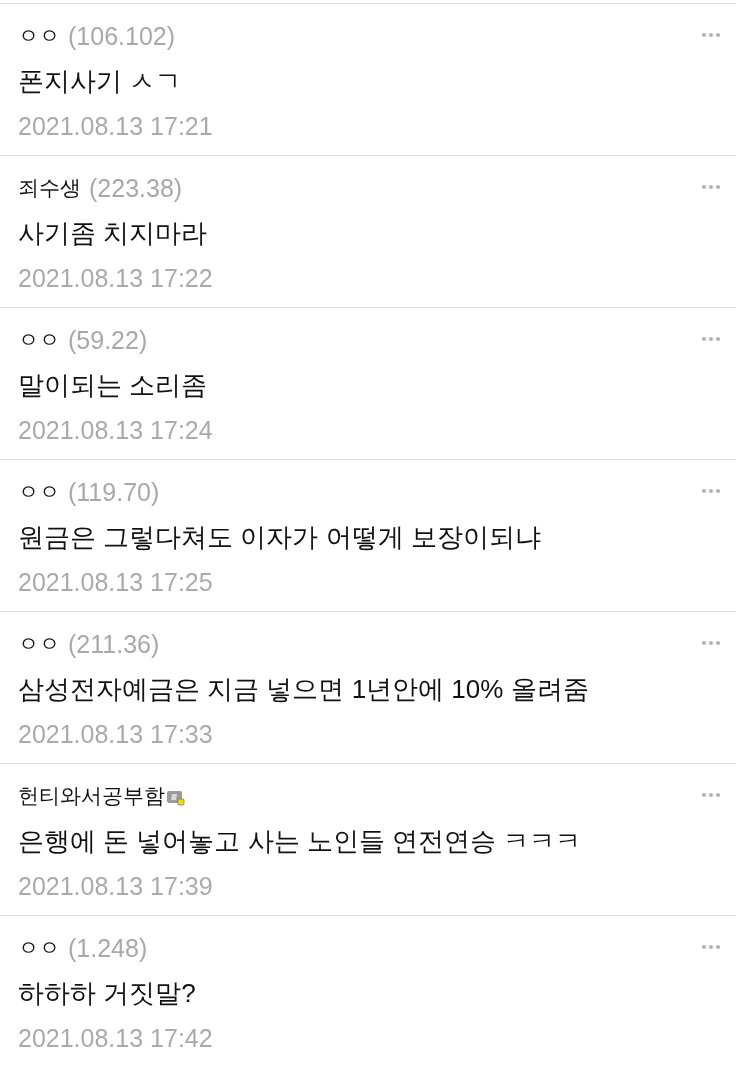 This screenshot has width=736, height=1071. What do you see at coordinates (304, 689) in the screenshot?
I see `comment-text: 삼성전자예금은 지금 넣으면 1년안에 10% 올려줌` at bounding box center [304, 689].